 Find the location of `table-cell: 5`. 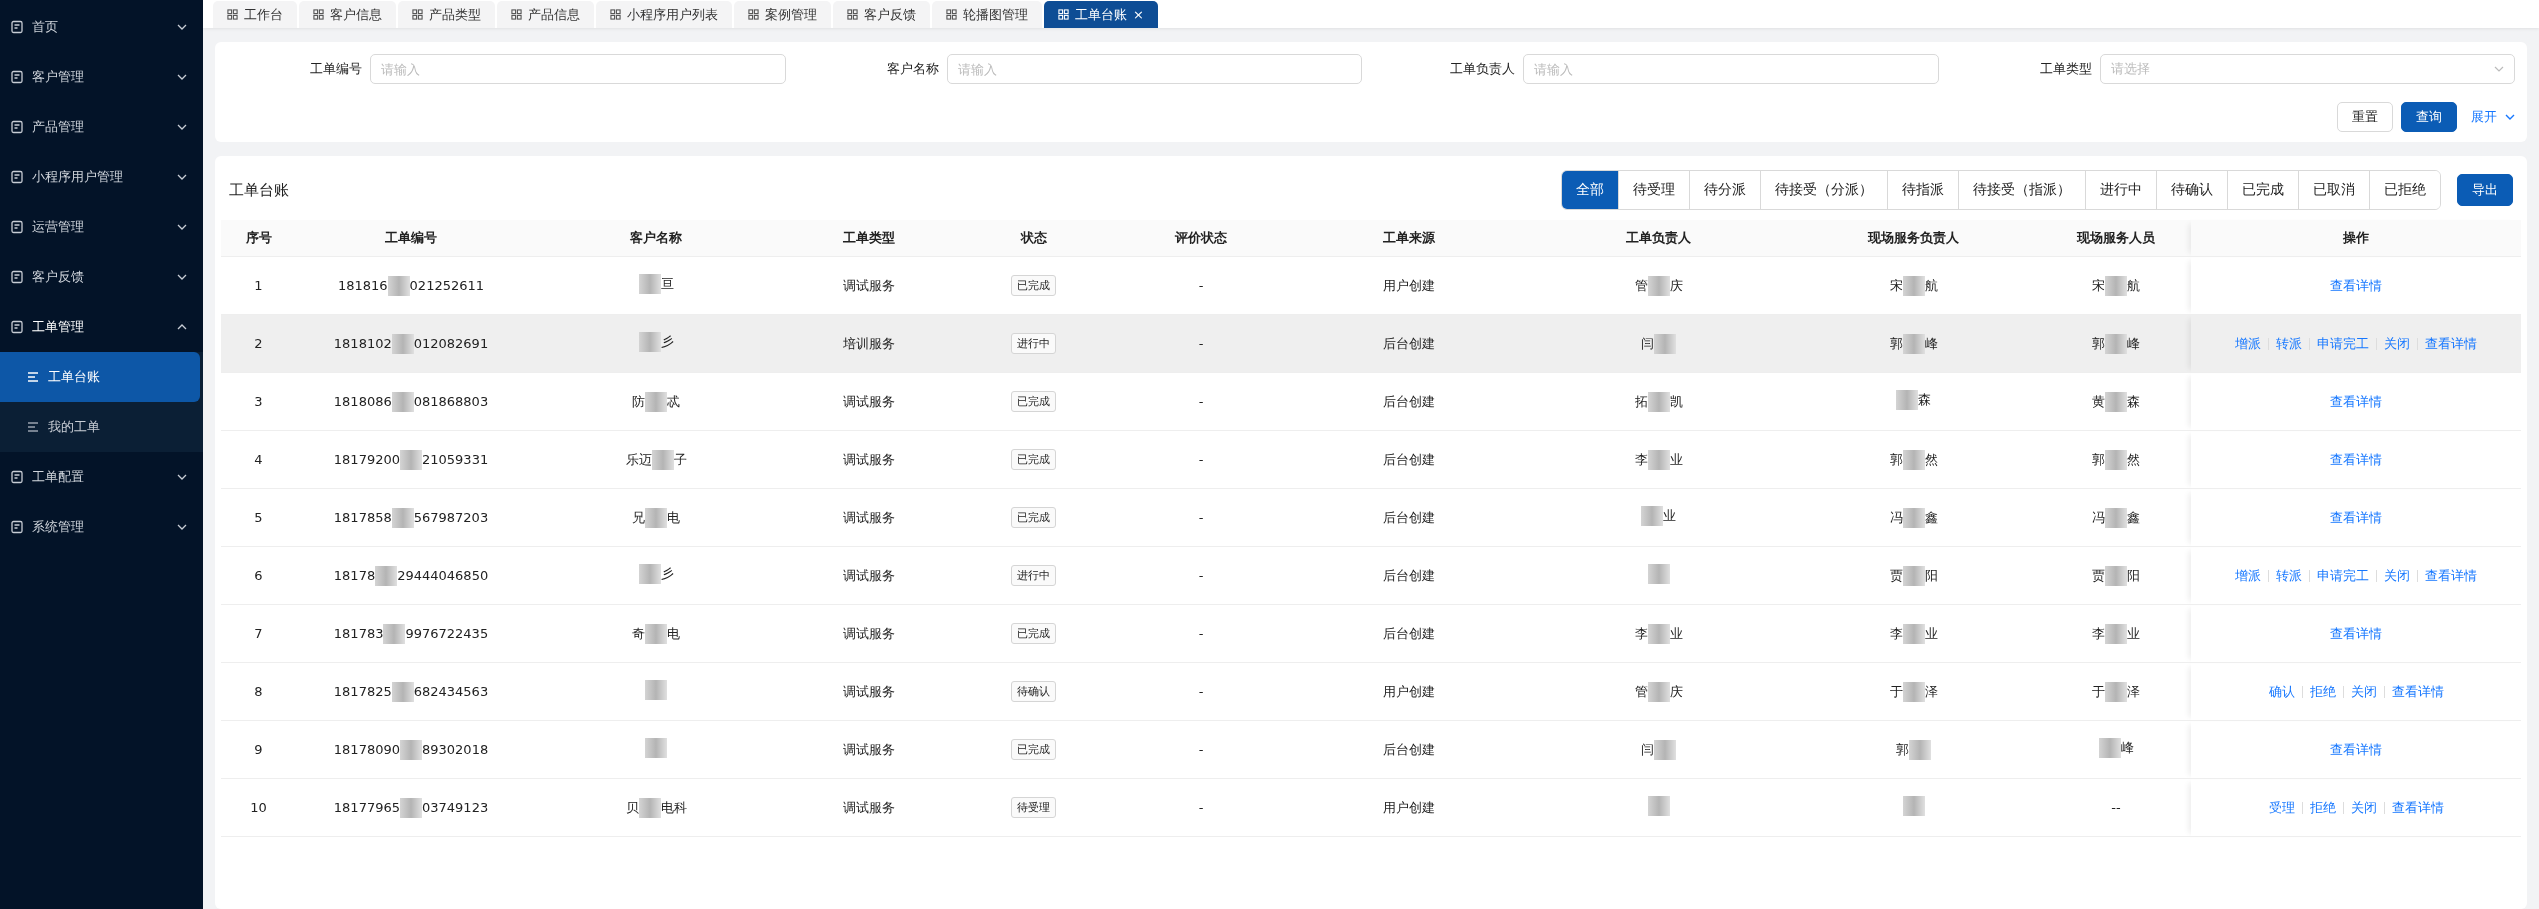

table-cell: 5 is located at coordinates (258, 517).